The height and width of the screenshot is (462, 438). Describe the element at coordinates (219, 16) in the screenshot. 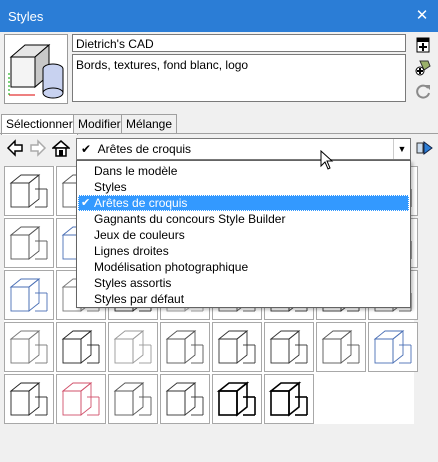

I see `window-titlebar: Styles ✕` at that location.